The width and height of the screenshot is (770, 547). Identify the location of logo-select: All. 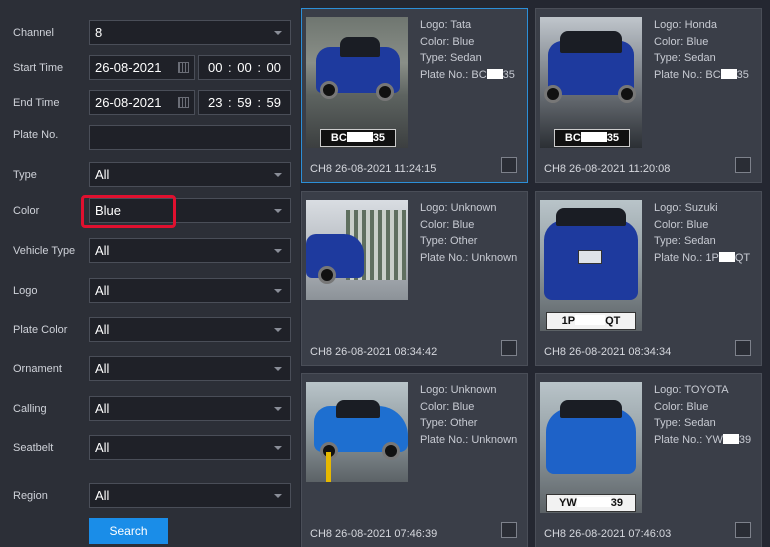
(190, 290).